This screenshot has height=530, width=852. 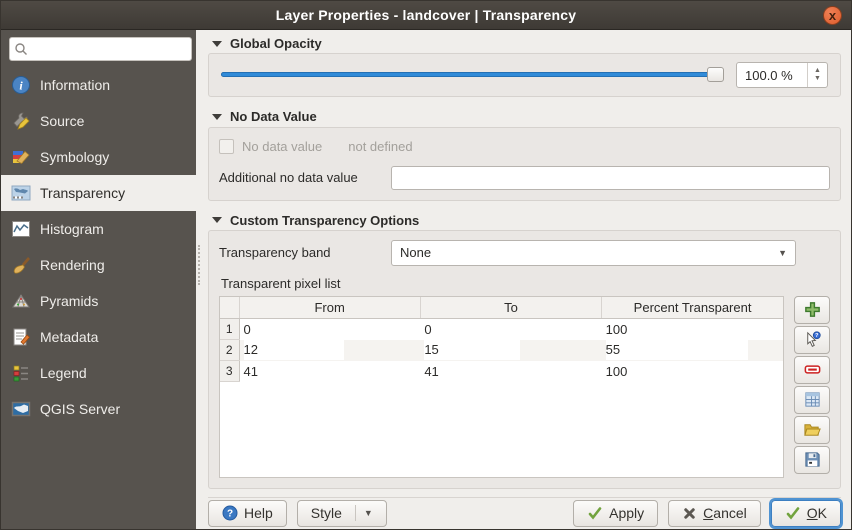 I want to click on import-from-file-button, so click(x=812, y=429).